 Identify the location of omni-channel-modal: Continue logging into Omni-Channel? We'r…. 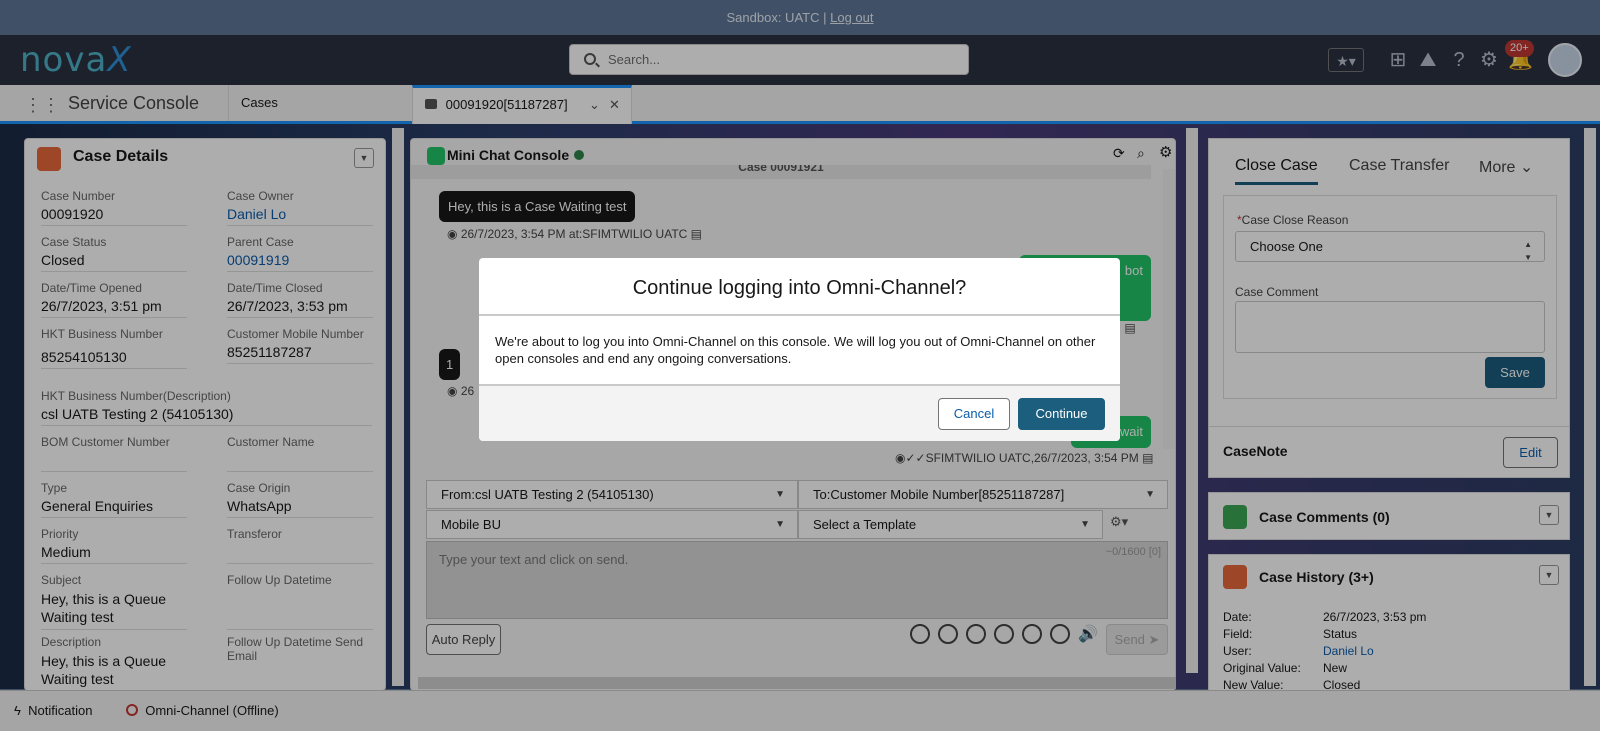
(799, 349).